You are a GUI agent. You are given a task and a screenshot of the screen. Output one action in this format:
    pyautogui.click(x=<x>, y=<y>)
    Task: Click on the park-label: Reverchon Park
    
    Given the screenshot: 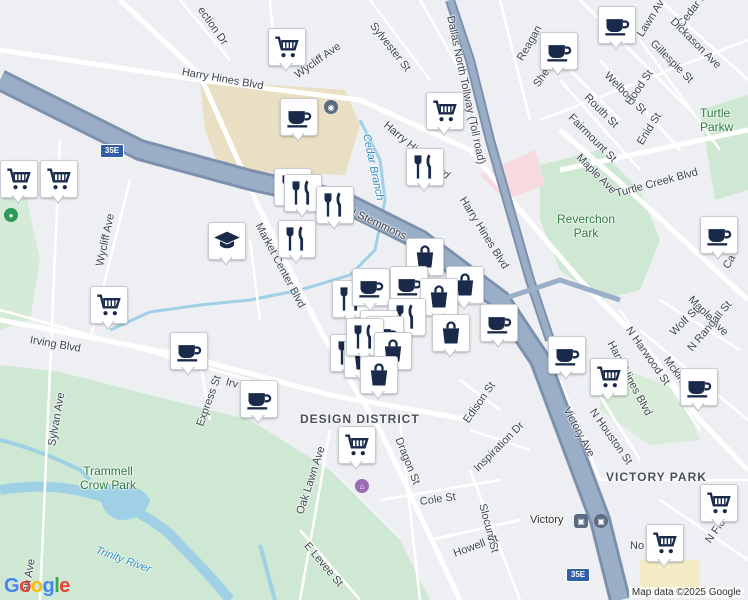 What is the action you would take?
    pyautogui.click(x=586, y=226)
    